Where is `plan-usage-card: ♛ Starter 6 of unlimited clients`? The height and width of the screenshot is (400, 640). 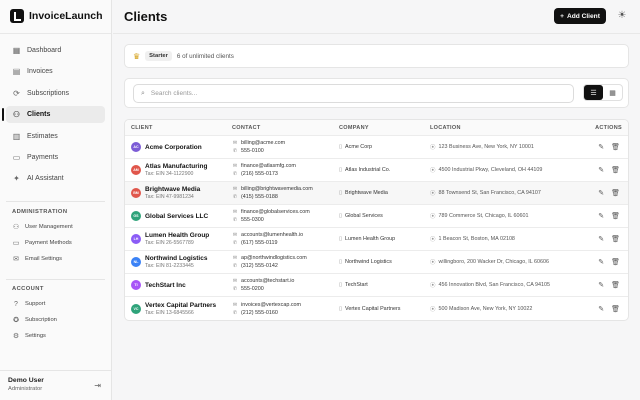 plan-usage-card: ♛ Starter 6 of unlimited clients is located at coordinates (376, 56).